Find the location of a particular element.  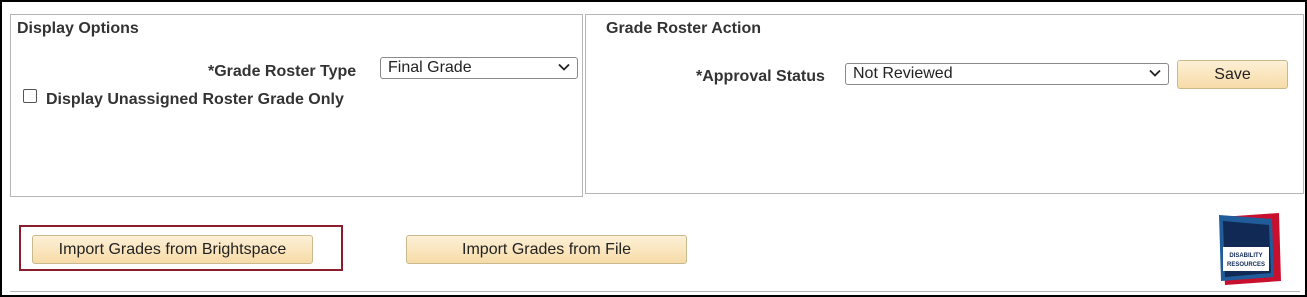

unassigned-roster-label: Display Unassigned Roster Grade Only is located at coordinates (195, 99).